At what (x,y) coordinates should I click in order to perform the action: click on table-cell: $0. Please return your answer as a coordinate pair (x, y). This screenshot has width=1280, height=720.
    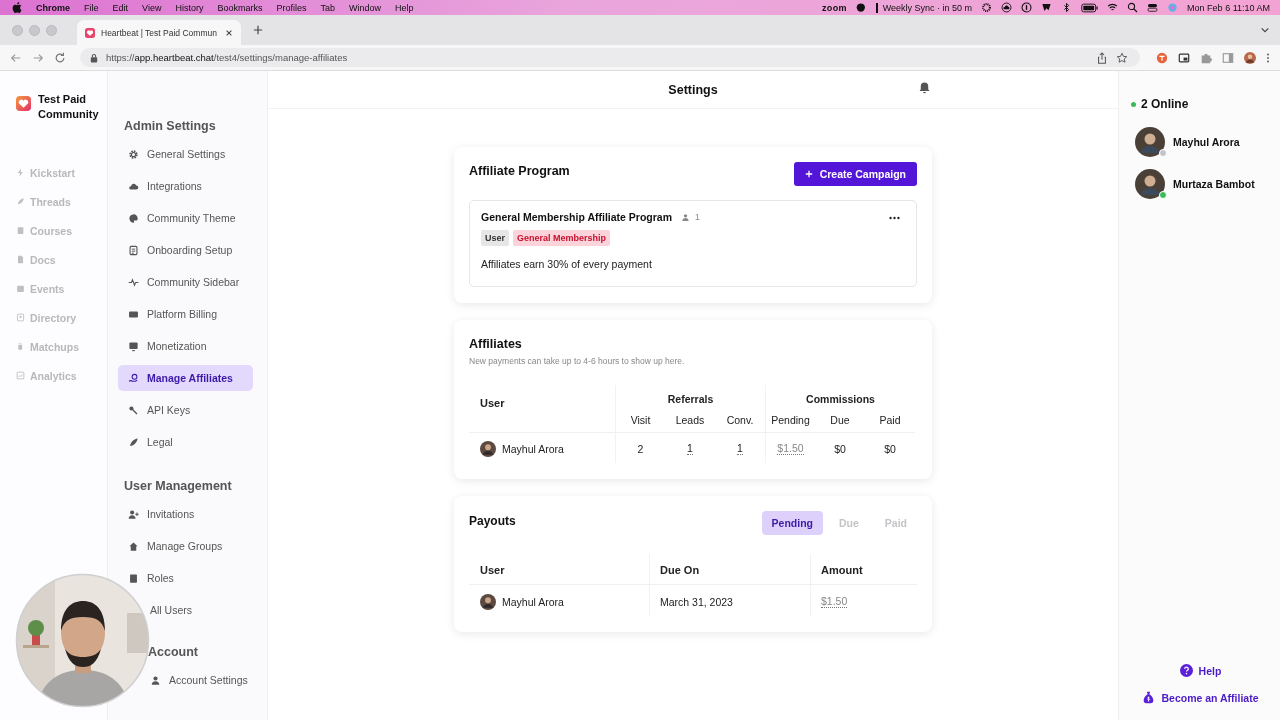
    Looking at the image, I should click on (890, 449).